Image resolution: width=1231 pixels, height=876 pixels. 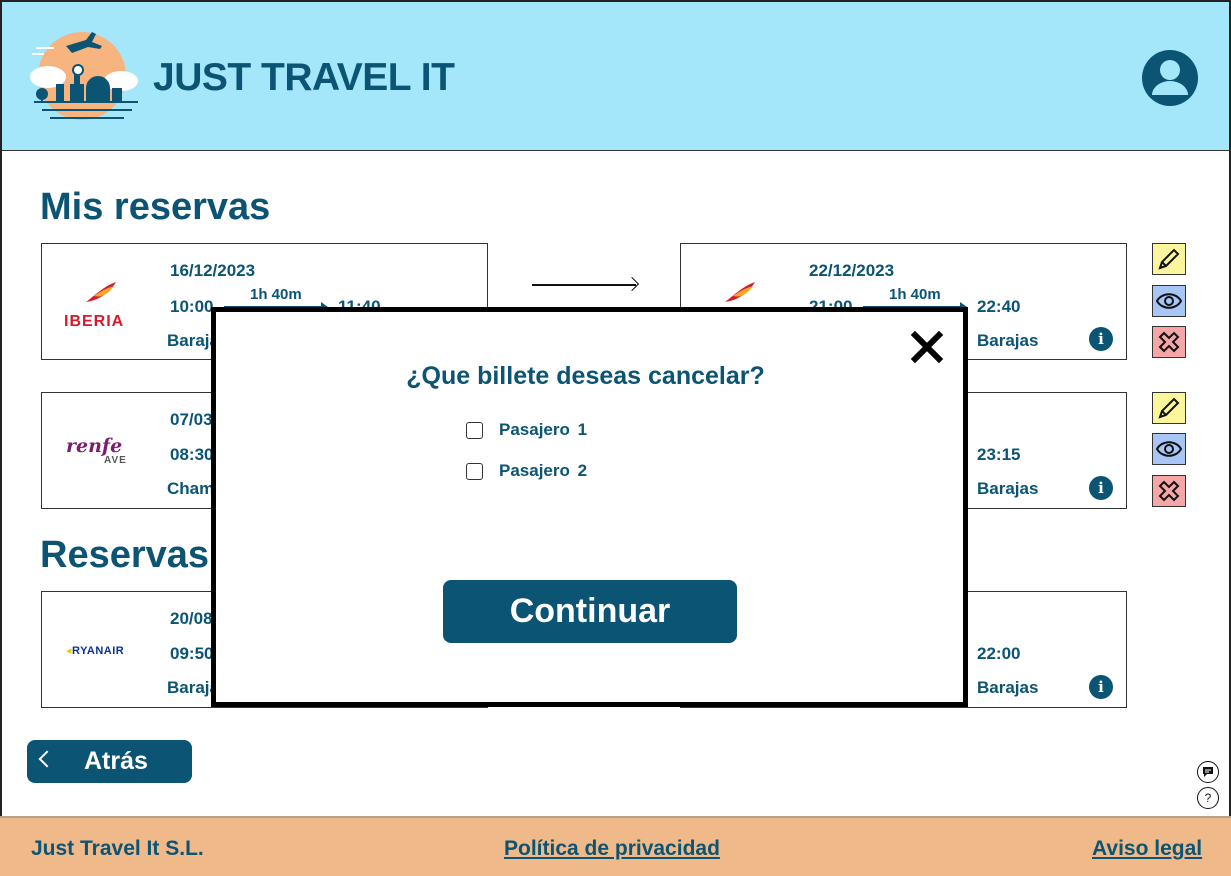 I want to click on carrier-name: IBERIA, so click(x=94, y=321).